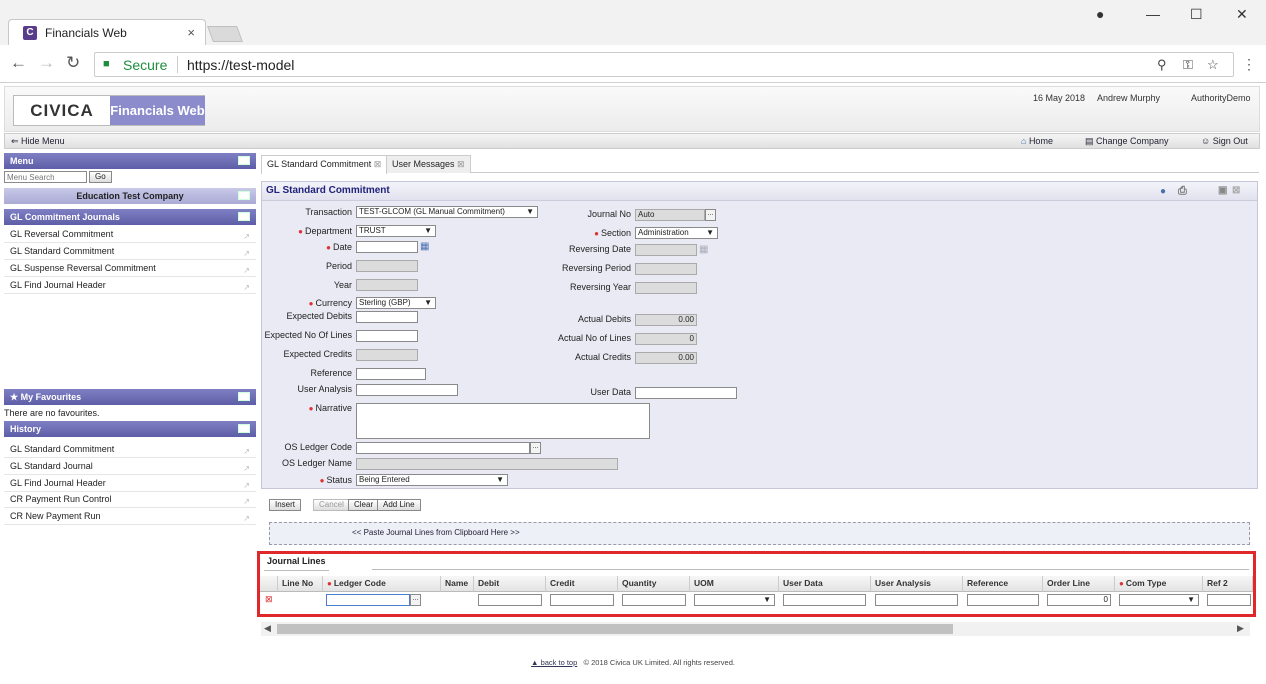 The width and height of the screenshot is (1266, 684). What do you see at coordinates (387, 247) in the screenshot?
I see `date-input` at bounding box center [387, 247].